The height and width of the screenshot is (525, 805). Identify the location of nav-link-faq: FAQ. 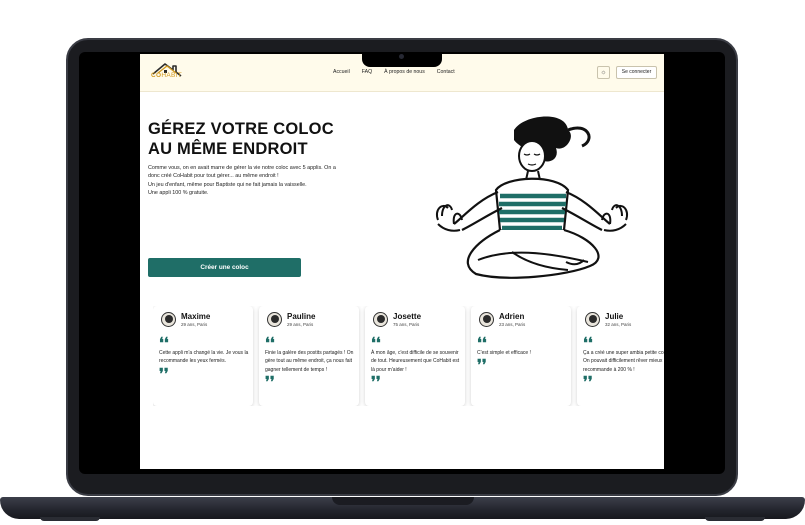
(367, 72).